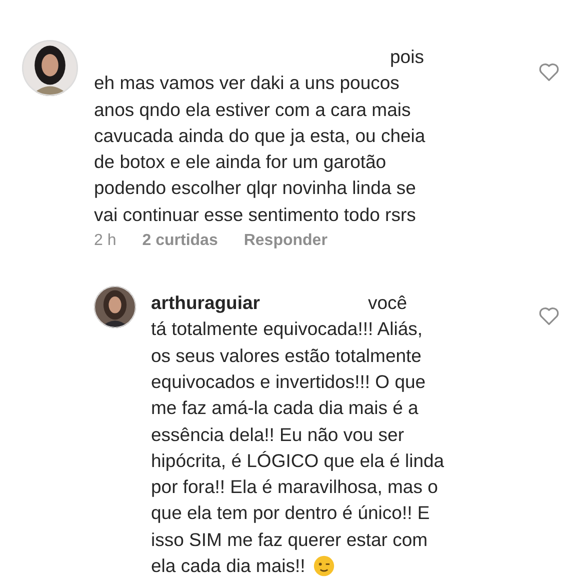 The height and width of the screenshot is (580, 580). What do you see at coordinates (294, 487) in the screenshot?
I see `comment-text: por fora!! Ela é maravilhosa, mas o` at bounding box center [294, 487].